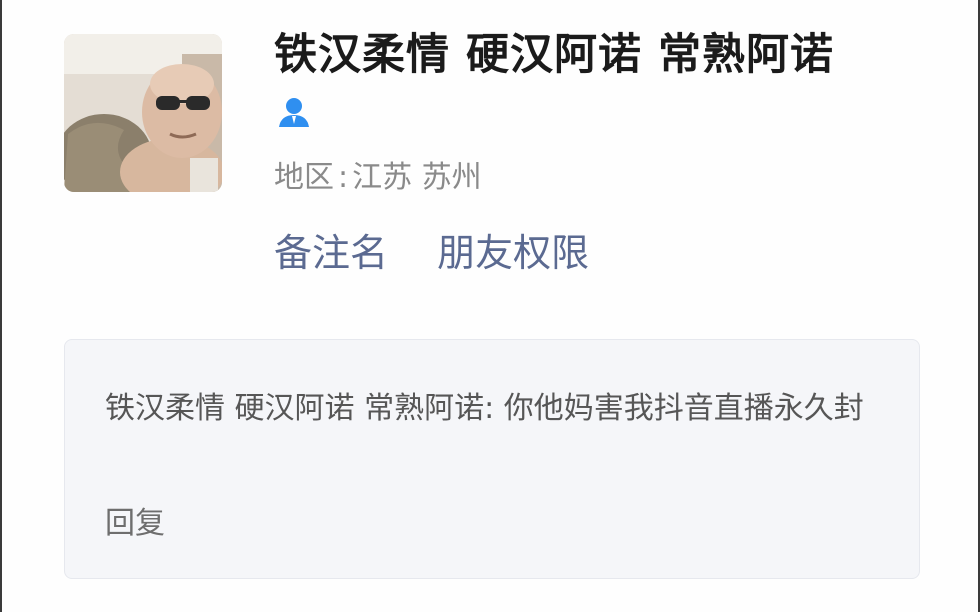 This screenshot has width=980, height=612. I want to click on region-line: 地区: 江苏 苏州, so click(378, 174).